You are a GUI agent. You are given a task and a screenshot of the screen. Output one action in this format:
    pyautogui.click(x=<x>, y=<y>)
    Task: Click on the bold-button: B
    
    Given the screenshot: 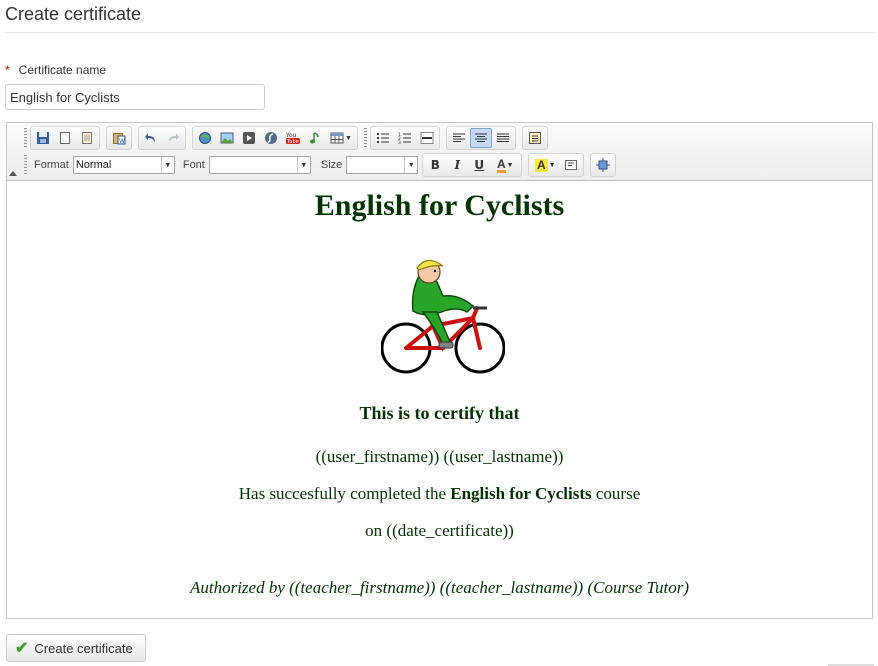 What is the action you would take?
    pyautogui.click(x=435, y=165)
    